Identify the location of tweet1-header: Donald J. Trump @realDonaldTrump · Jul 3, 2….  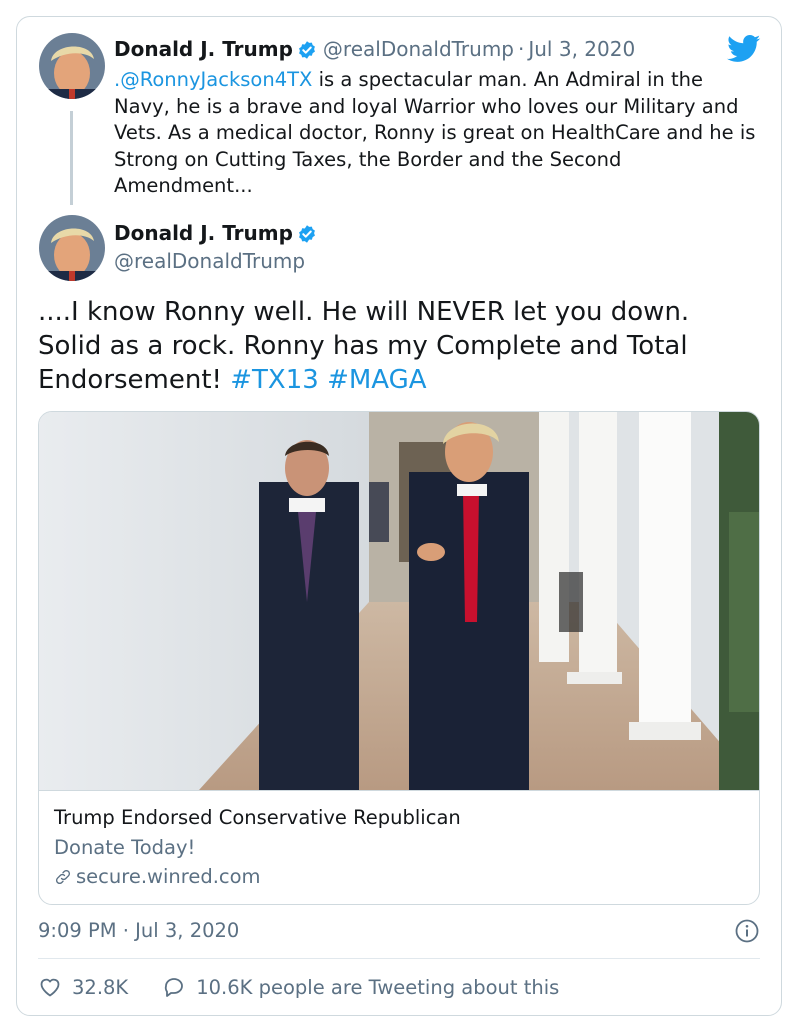
(374, 51).